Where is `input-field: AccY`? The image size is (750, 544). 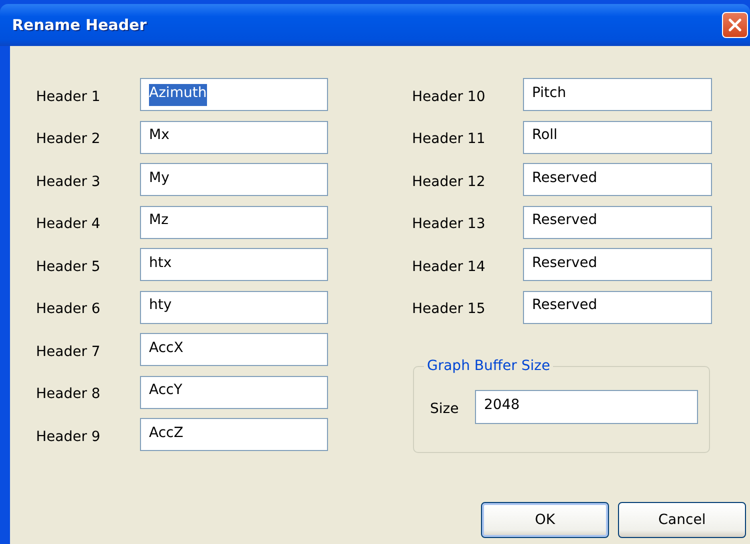 input-field: AccY is located at coordinates (234, 392).